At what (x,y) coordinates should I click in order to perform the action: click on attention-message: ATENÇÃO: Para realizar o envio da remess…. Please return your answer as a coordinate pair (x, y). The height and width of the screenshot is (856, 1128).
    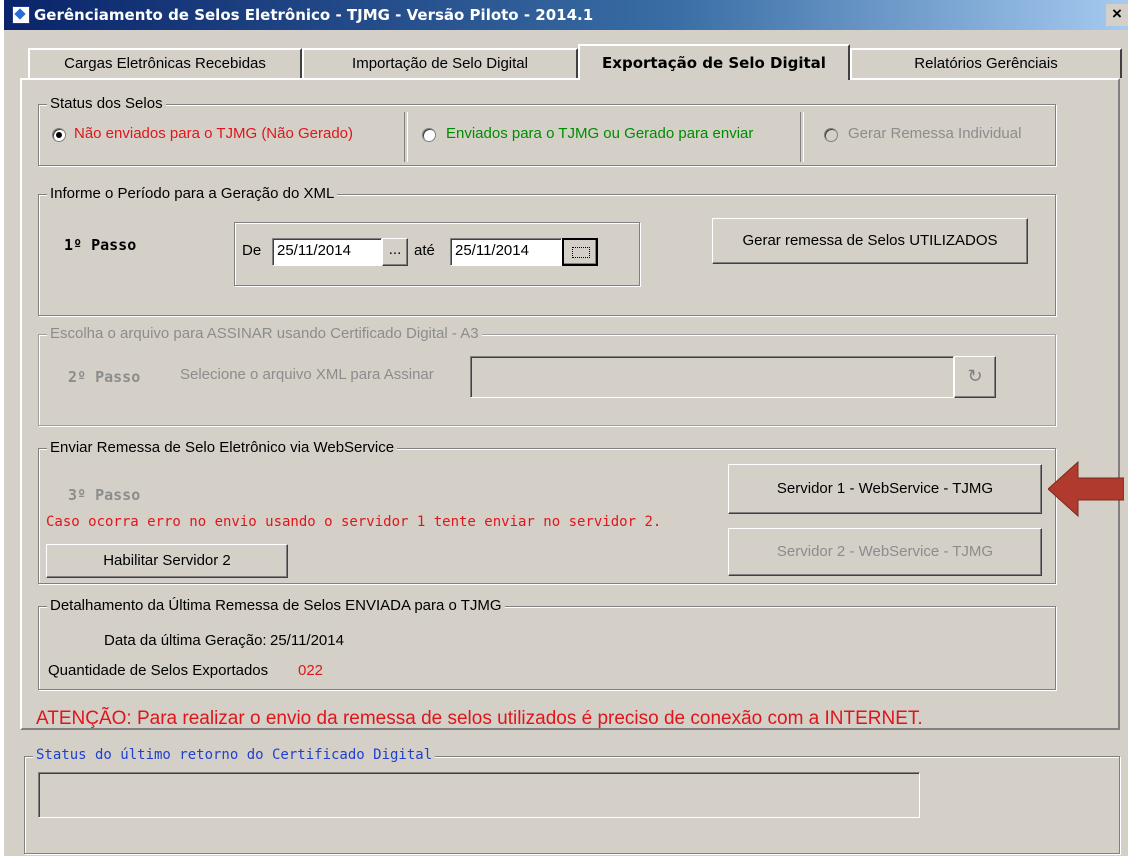
    Looking at the image, I should click on (479, 718).